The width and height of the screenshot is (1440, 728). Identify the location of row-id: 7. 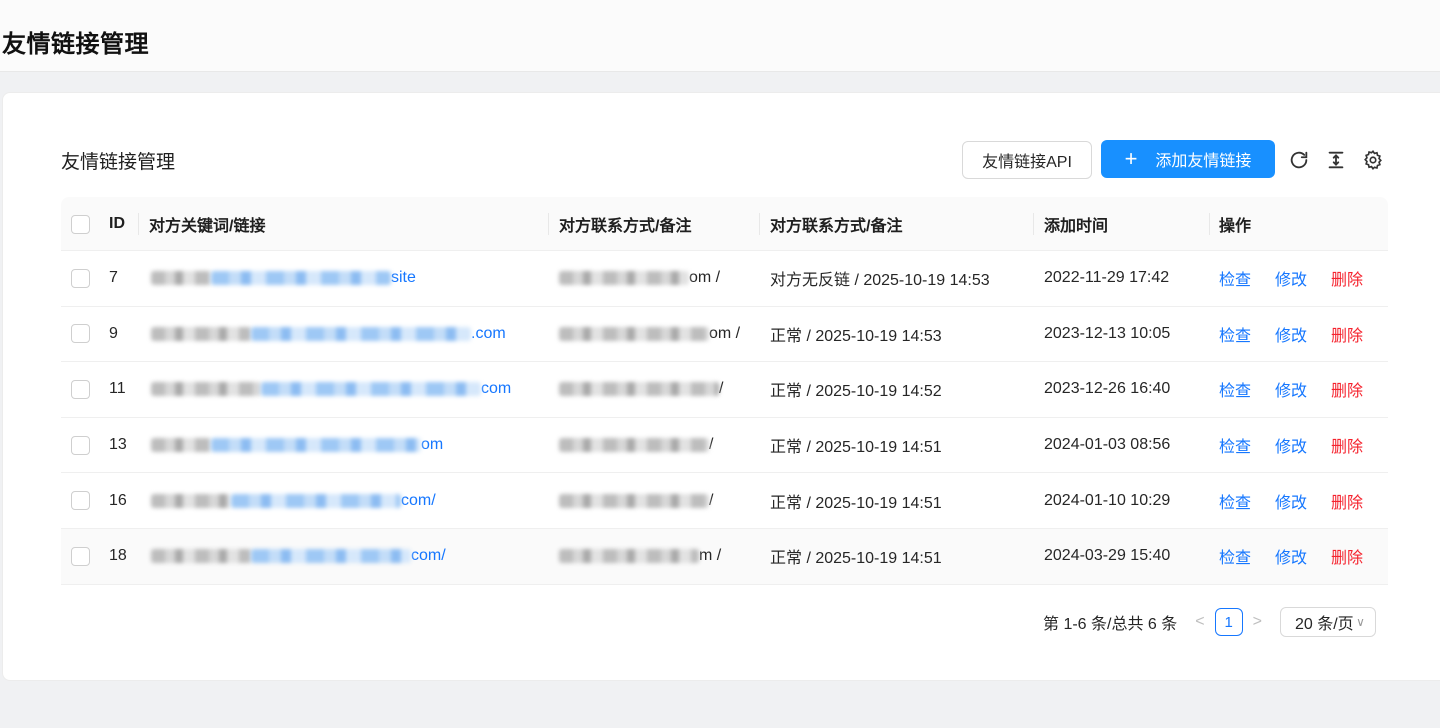
(113, 278).